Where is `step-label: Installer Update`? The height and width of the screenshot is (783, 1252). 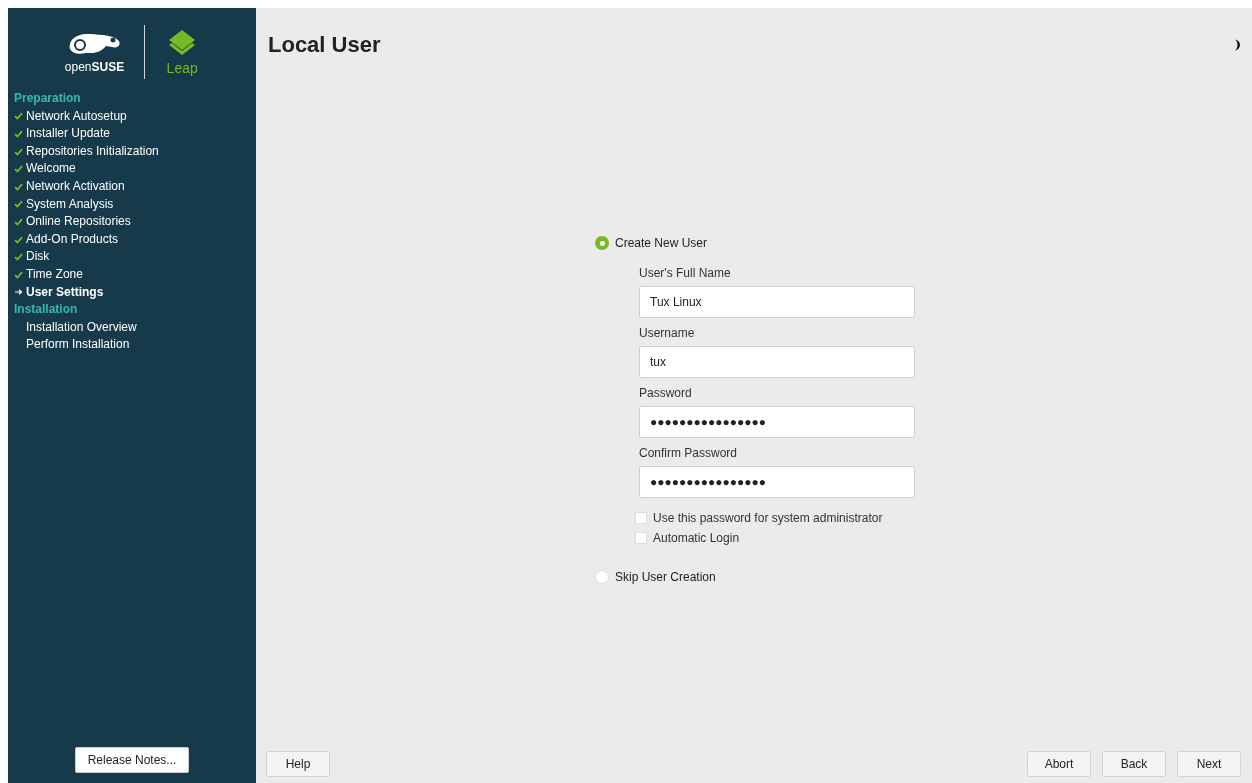
step-label: Installer Update is located at coordinates (68, 134).